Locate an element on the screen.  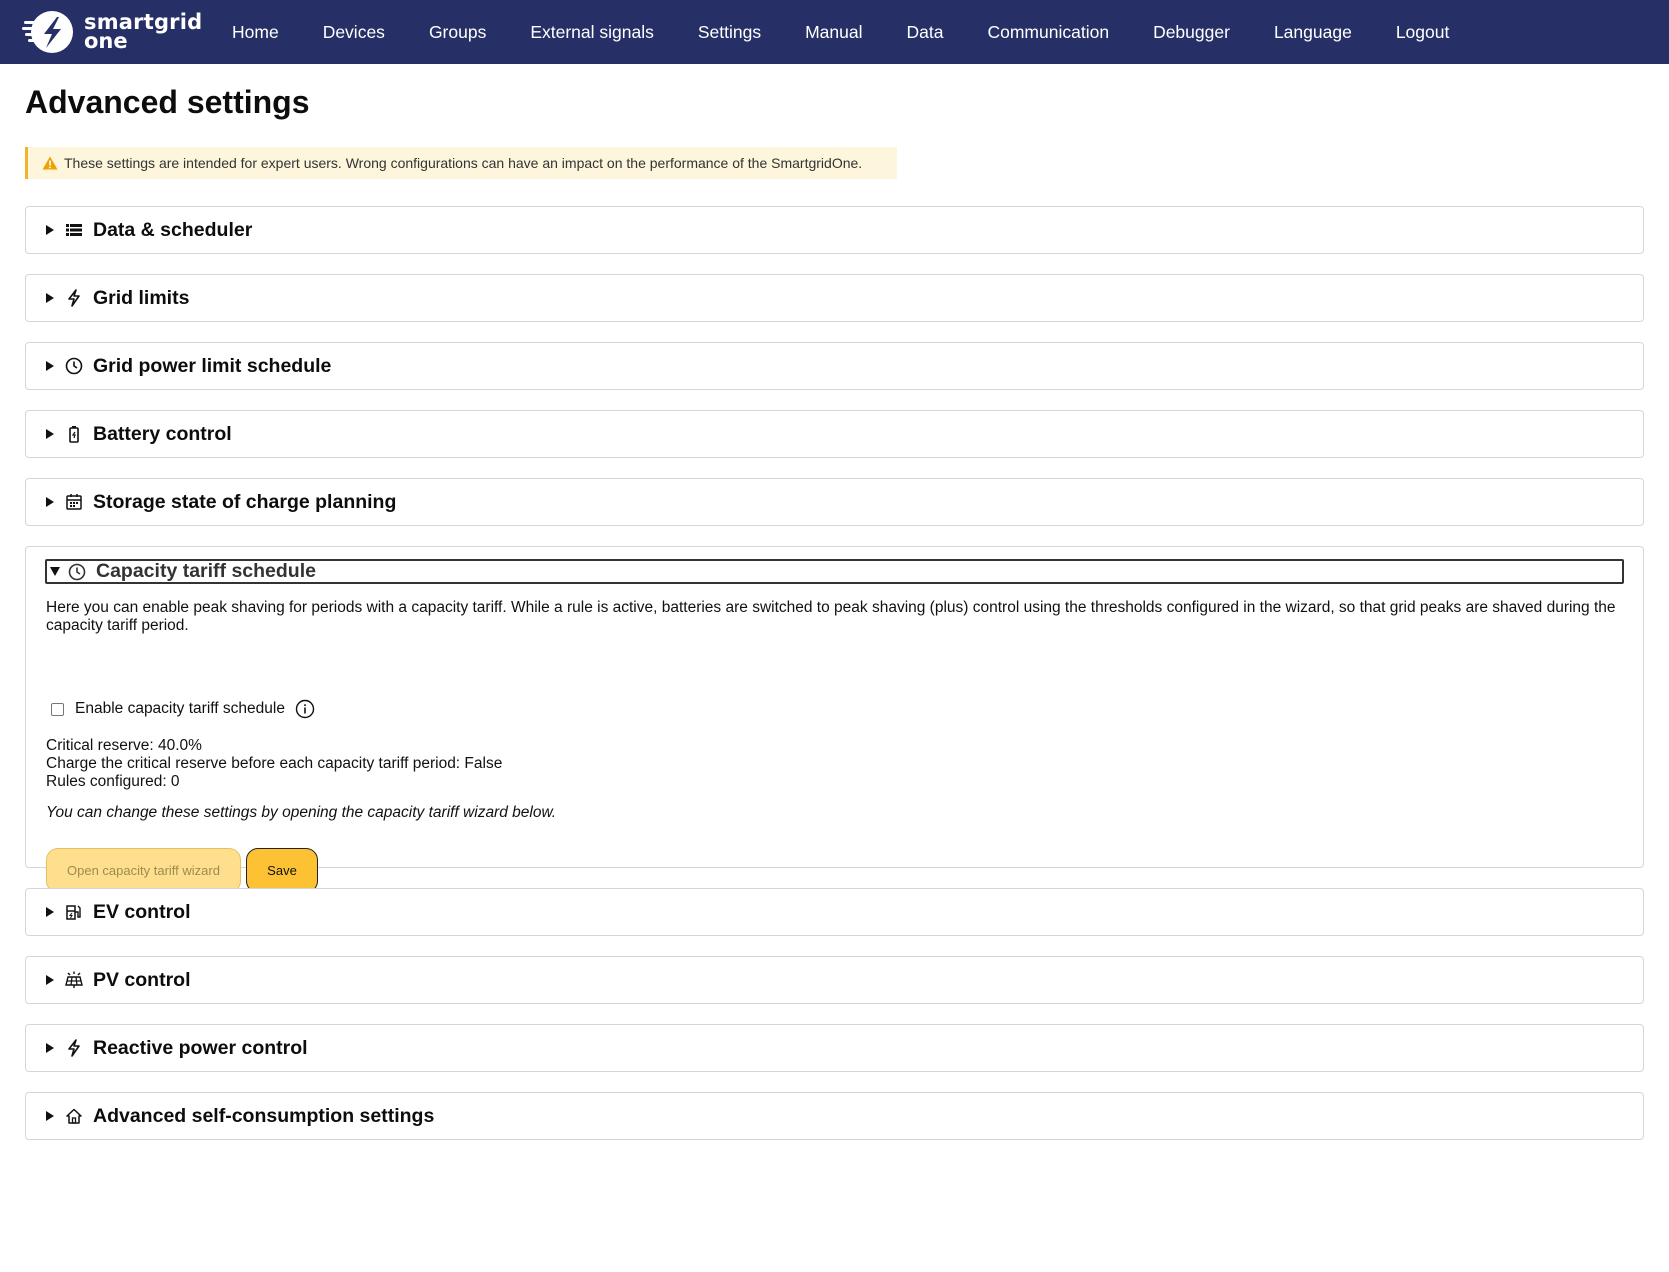
section-title: PV control is located at coordinates (142, 979).